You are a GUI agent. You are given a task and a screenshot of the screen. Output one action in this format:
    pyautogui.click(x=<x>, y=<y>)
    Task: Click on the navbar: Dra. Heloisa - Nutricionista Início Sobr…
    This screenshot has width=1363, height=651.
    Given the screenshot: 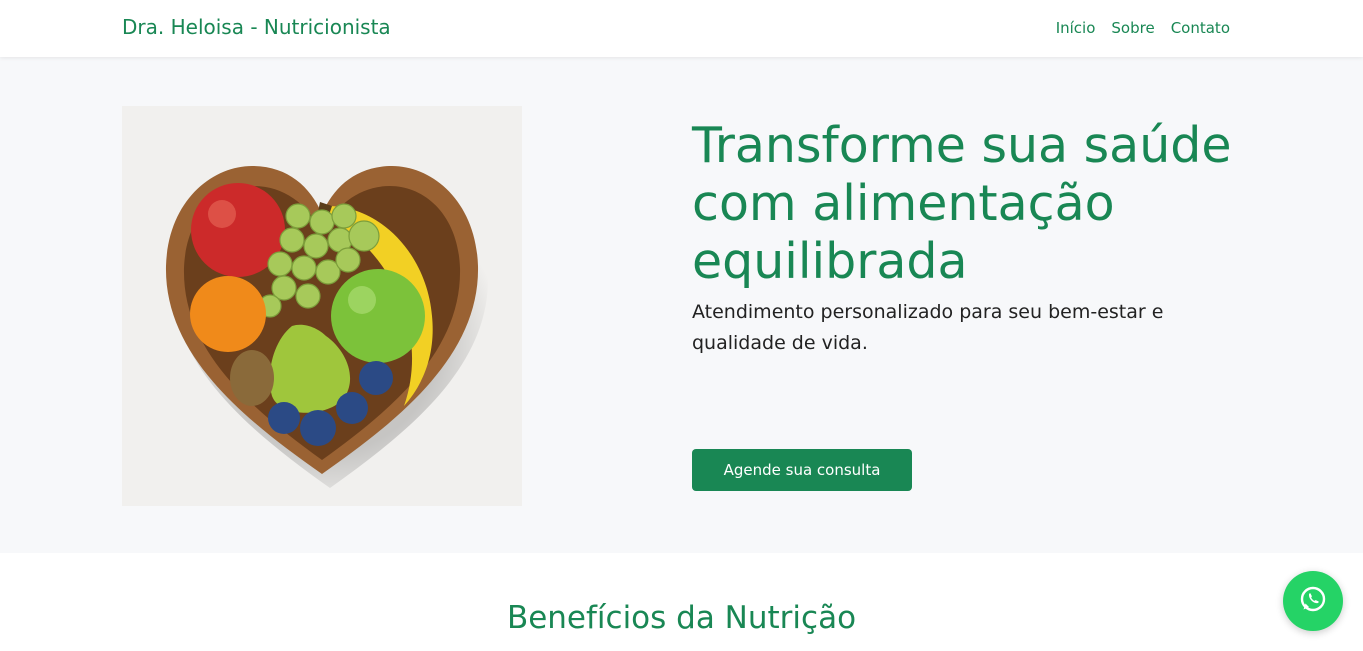 What is the action you would take?
    pyautogui.click(x=681, y=28)
    